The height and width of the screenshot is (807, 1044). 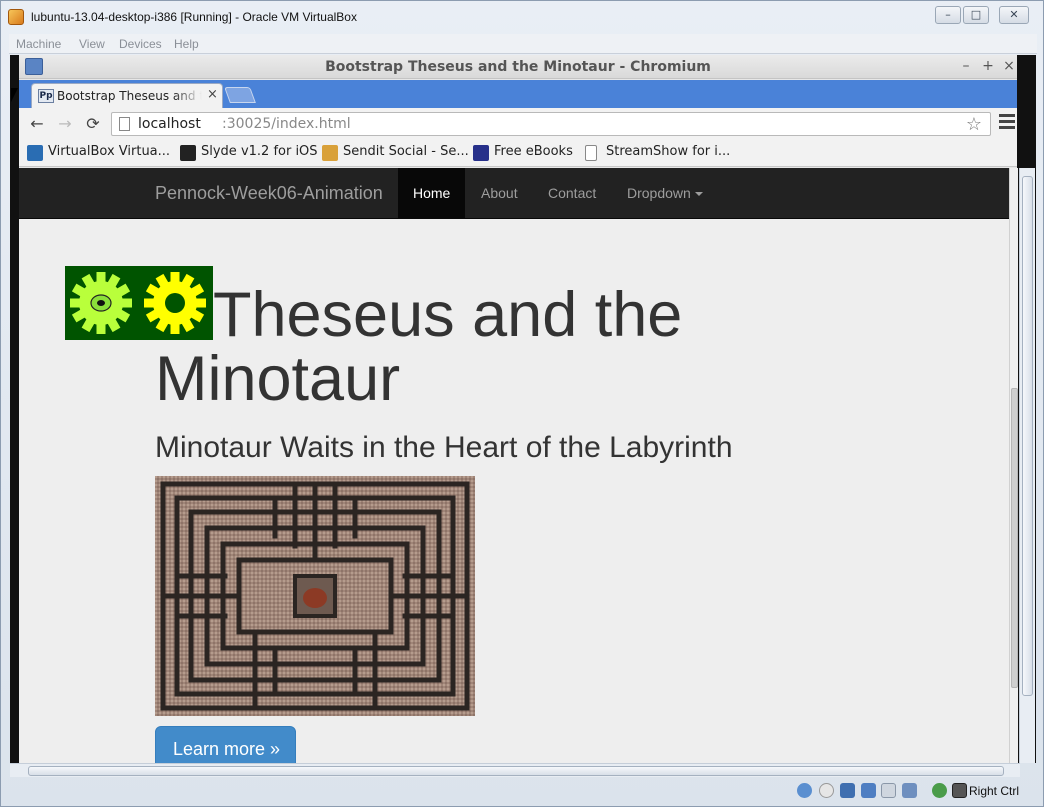 I want to click on tab-strip: Pp Bootstrap Theseus and the Minotaur ×, so click(x=518, y=94).